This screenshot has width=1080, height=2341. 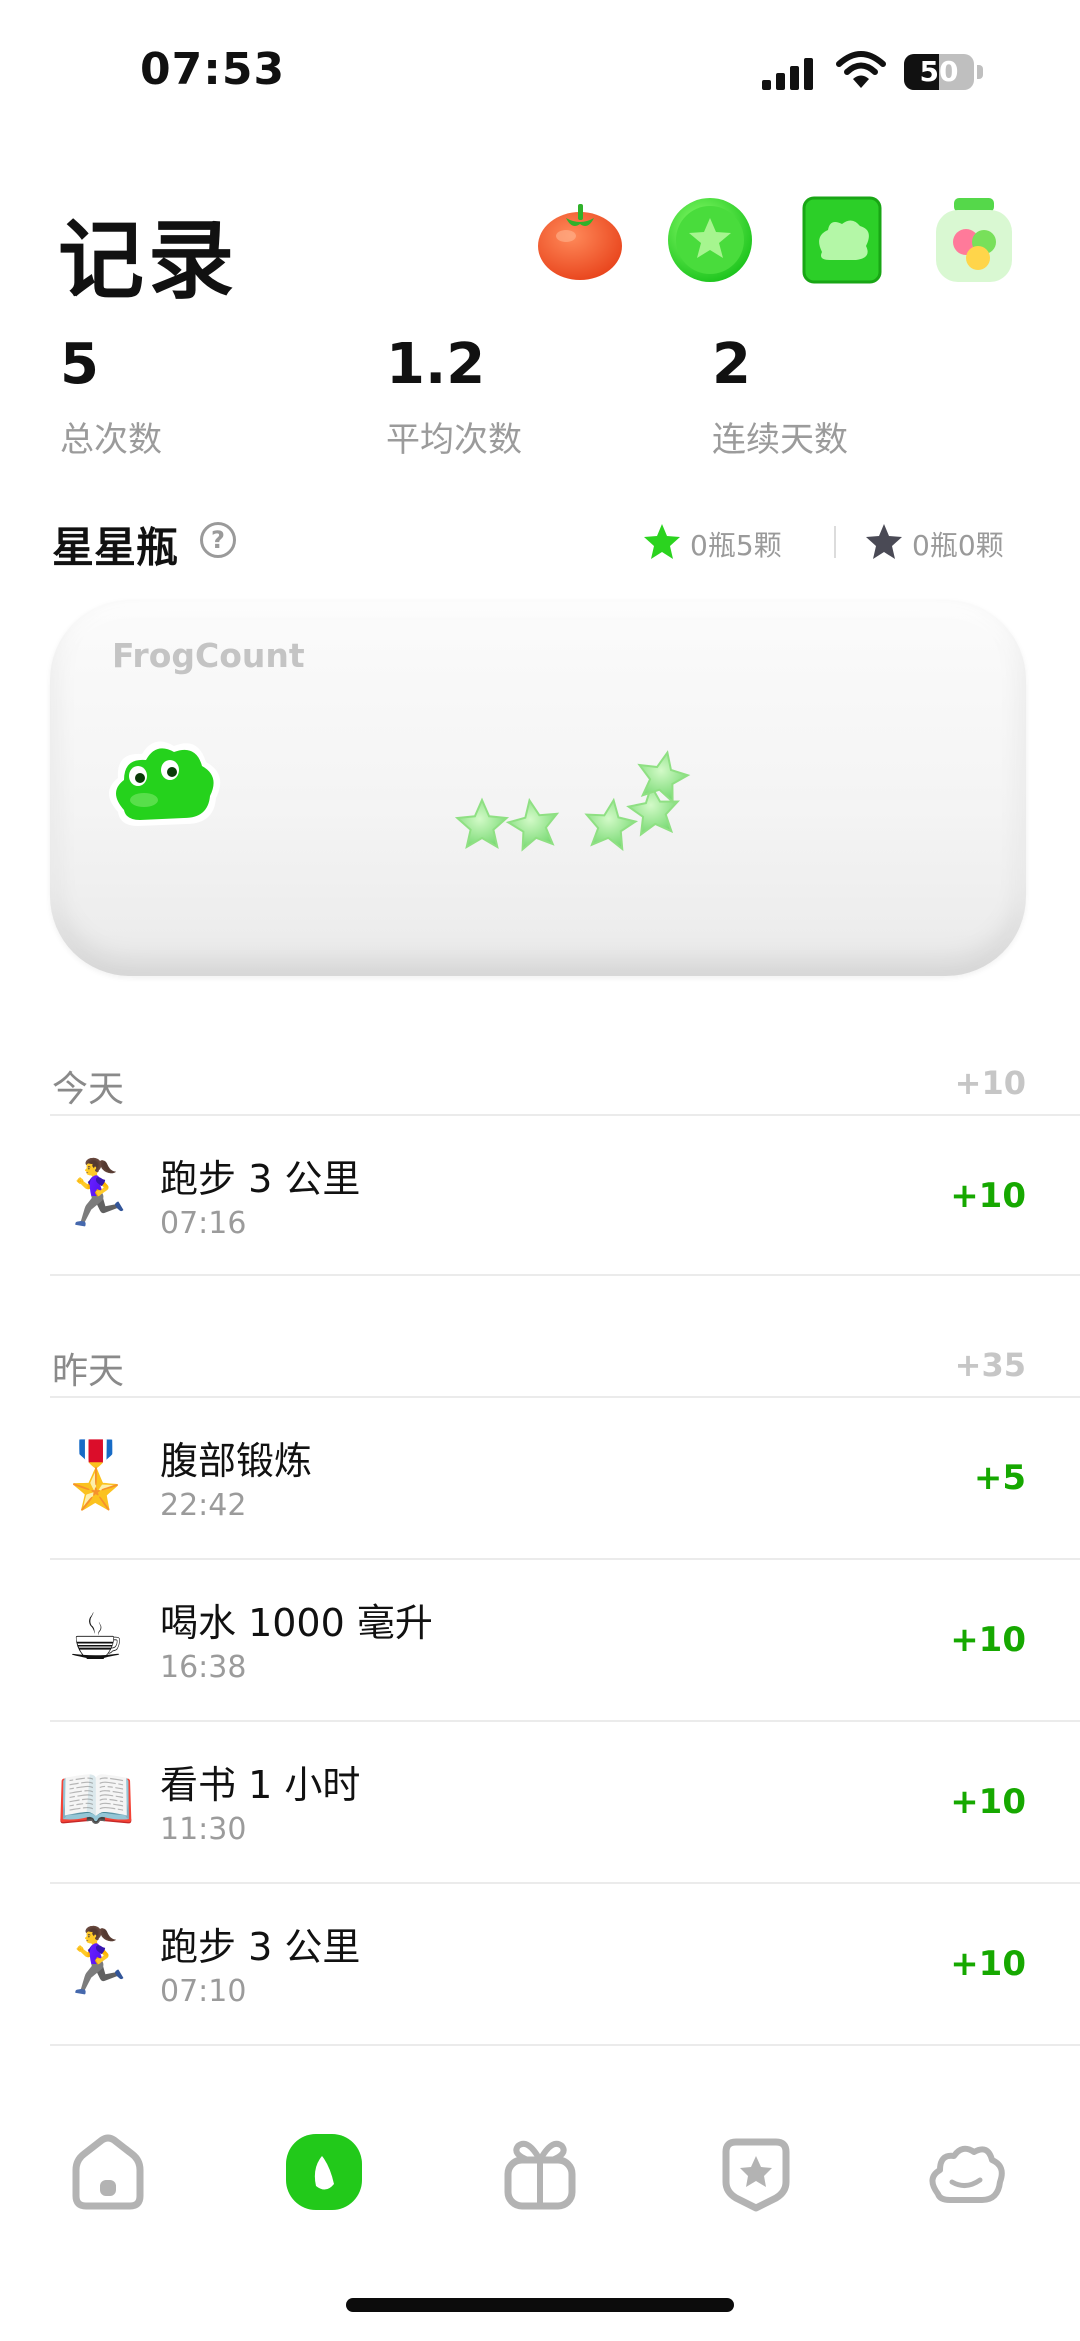 What do you see at coordinates (260, 1781) in the screenshot?
I see `row-name: 看书 1 小时` at bounding box center [260, 1781].